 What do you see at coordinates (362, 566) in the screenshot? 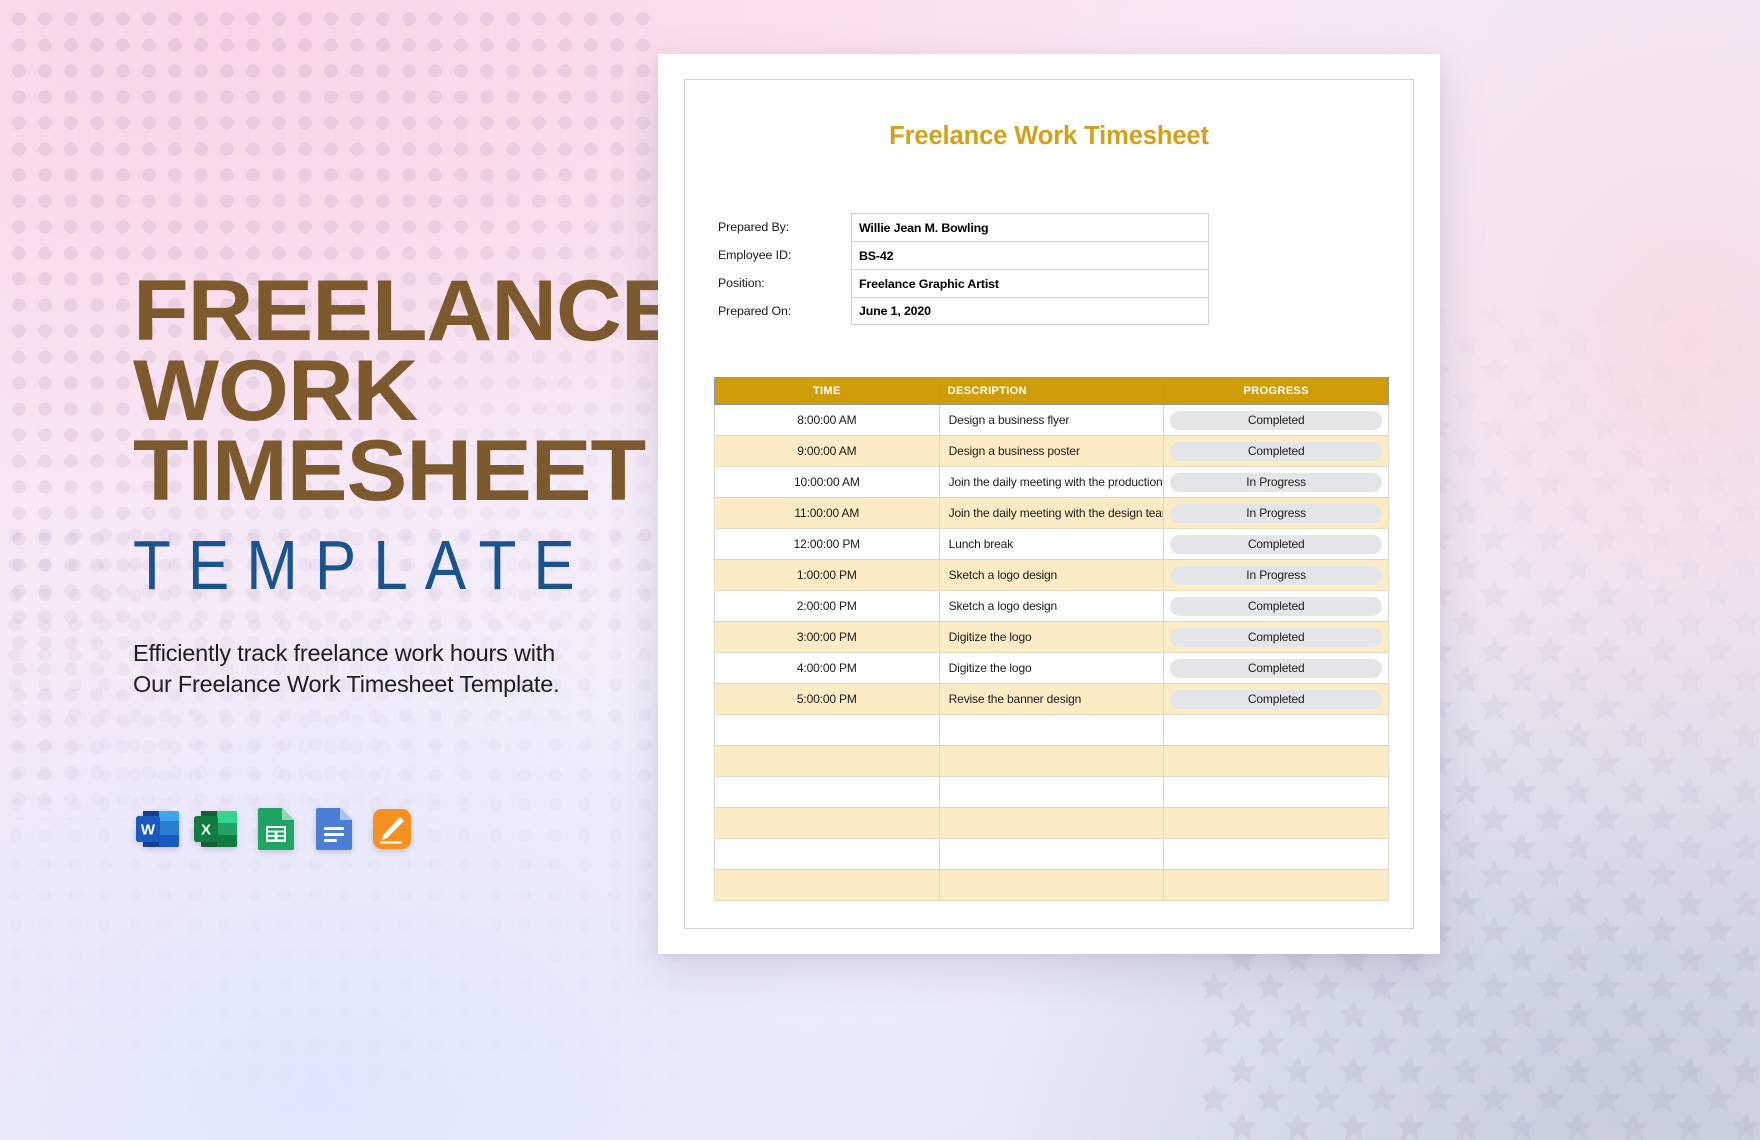
I see `brand-template-word: TEMPLATE` at bounding box center [362, 566].